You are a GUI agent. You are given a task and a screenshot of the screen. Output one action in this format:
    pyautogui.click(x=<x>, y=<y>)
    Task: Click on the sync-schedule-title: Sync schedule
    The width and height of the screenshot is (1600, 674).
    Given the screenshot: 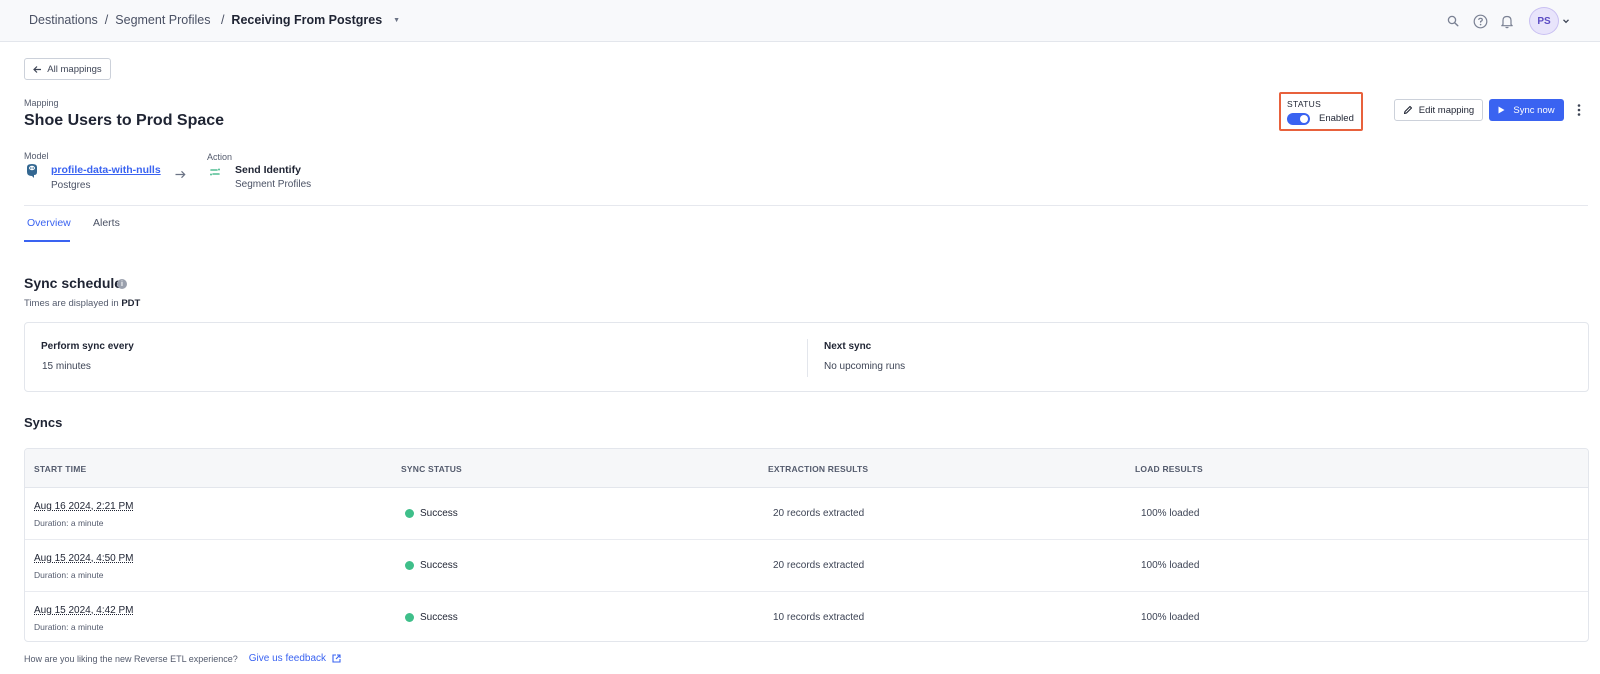 What is the action you would take?
    pyautogui.click(x=73, y=283)
    